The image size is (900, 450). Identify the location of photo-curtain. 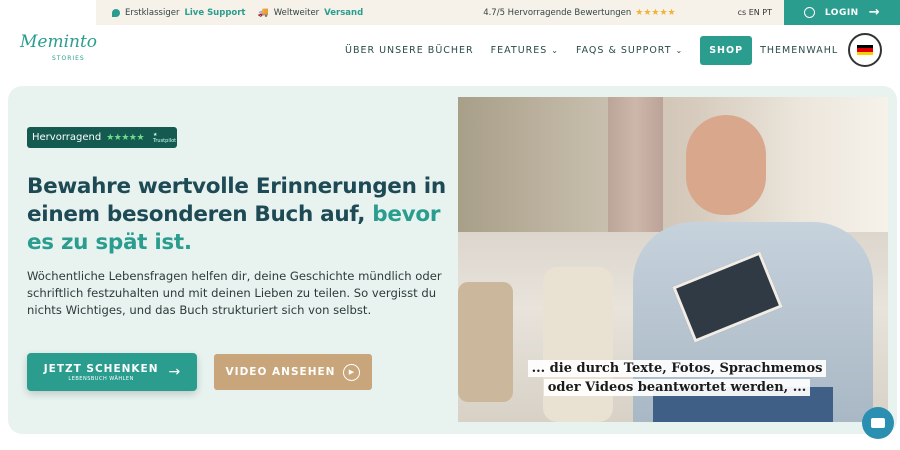
(635, 167).